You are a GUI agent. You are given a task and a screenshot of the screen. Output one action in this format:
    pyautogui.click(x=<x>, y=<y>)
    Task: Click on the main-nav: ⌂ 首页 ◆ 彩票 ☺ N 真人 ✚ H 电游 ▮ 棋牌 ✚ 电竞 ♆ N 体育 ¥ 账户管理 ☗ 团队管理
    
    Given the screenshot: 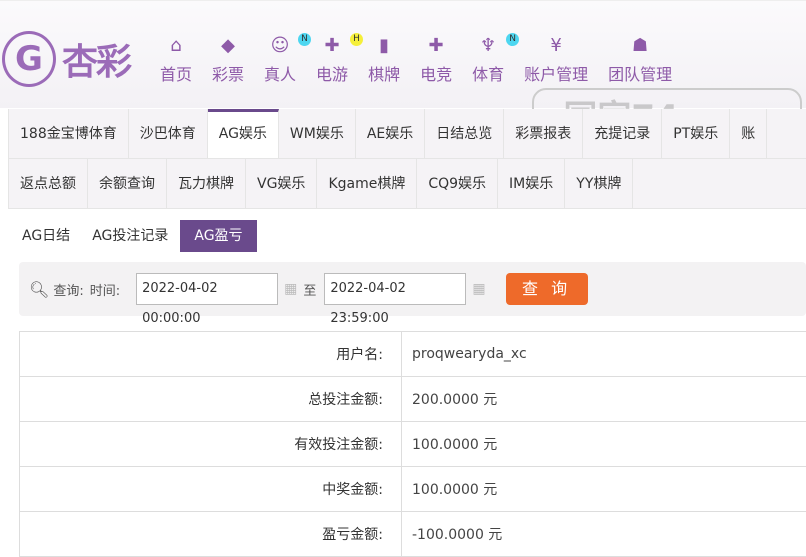 What is the action you would take?
    pyautogui.click(x=426, y=59)
    